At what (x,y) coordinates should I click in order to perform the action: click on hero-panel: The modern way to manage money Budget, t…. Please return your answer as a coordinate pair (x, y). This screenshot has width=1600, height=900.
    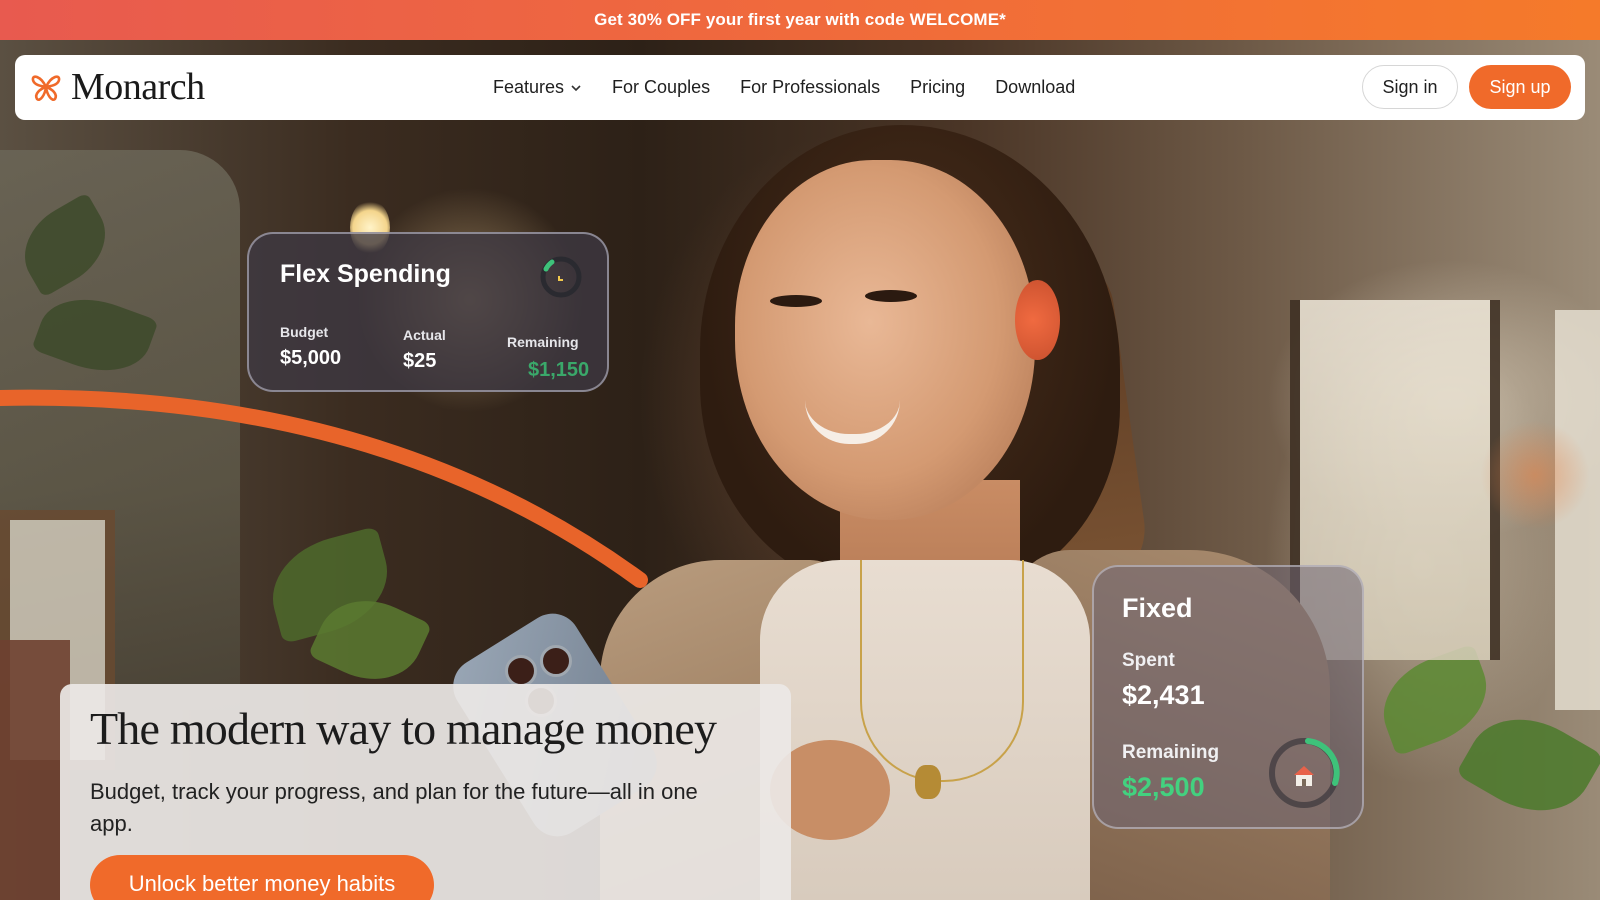
    Looking at the image, I should click on (425, 792).